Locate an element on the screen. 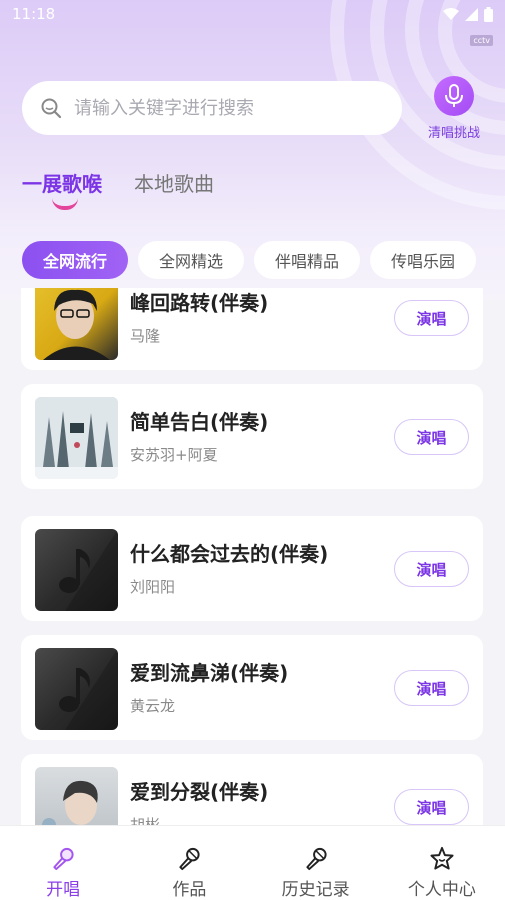 The image size is (505, 900). bottom-navigation: 开唱 作品 历史记录 个人中心 is located at coordinates (252, 862).